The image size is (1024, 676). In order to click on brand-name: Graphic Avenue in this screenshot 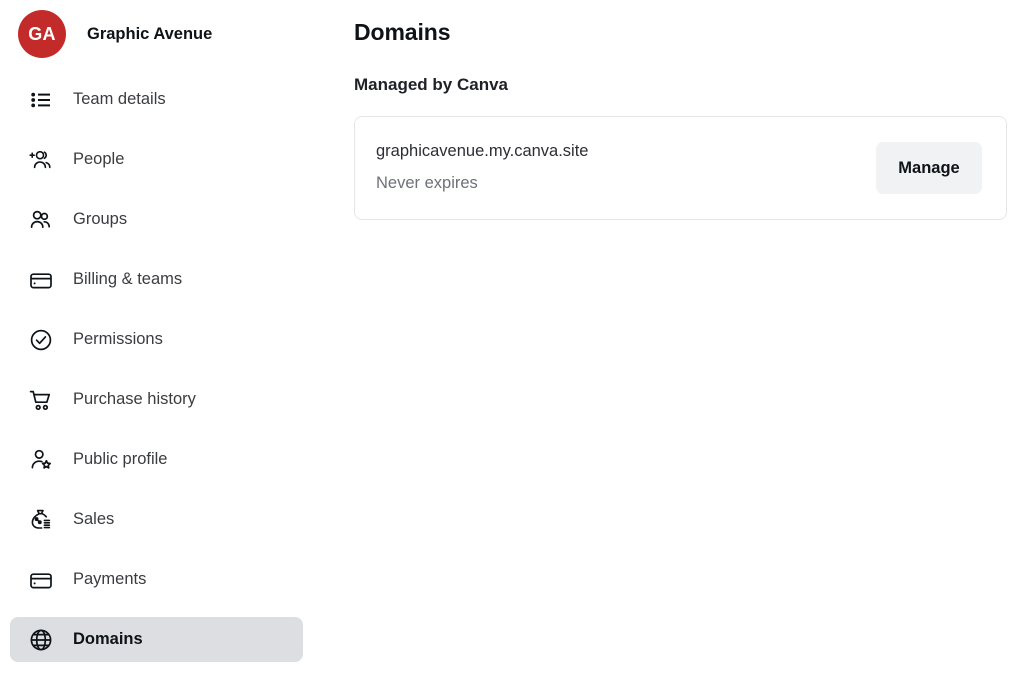, I will do `click(150, 33)`.